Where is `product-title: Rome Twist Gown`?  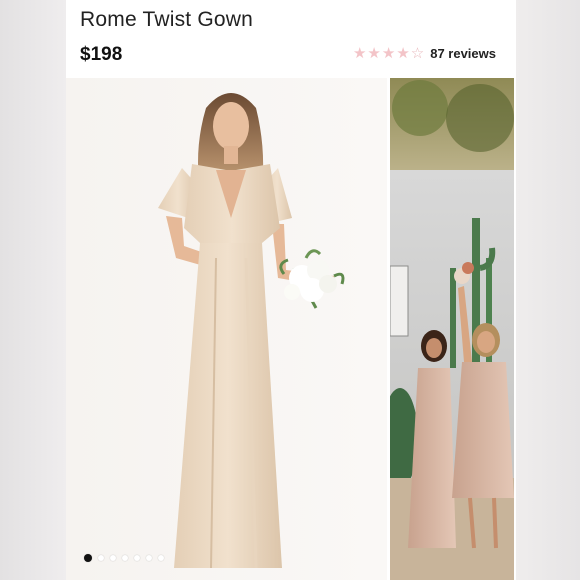 product-title: Rome Twist Gown is located at coordinates (166, 19).